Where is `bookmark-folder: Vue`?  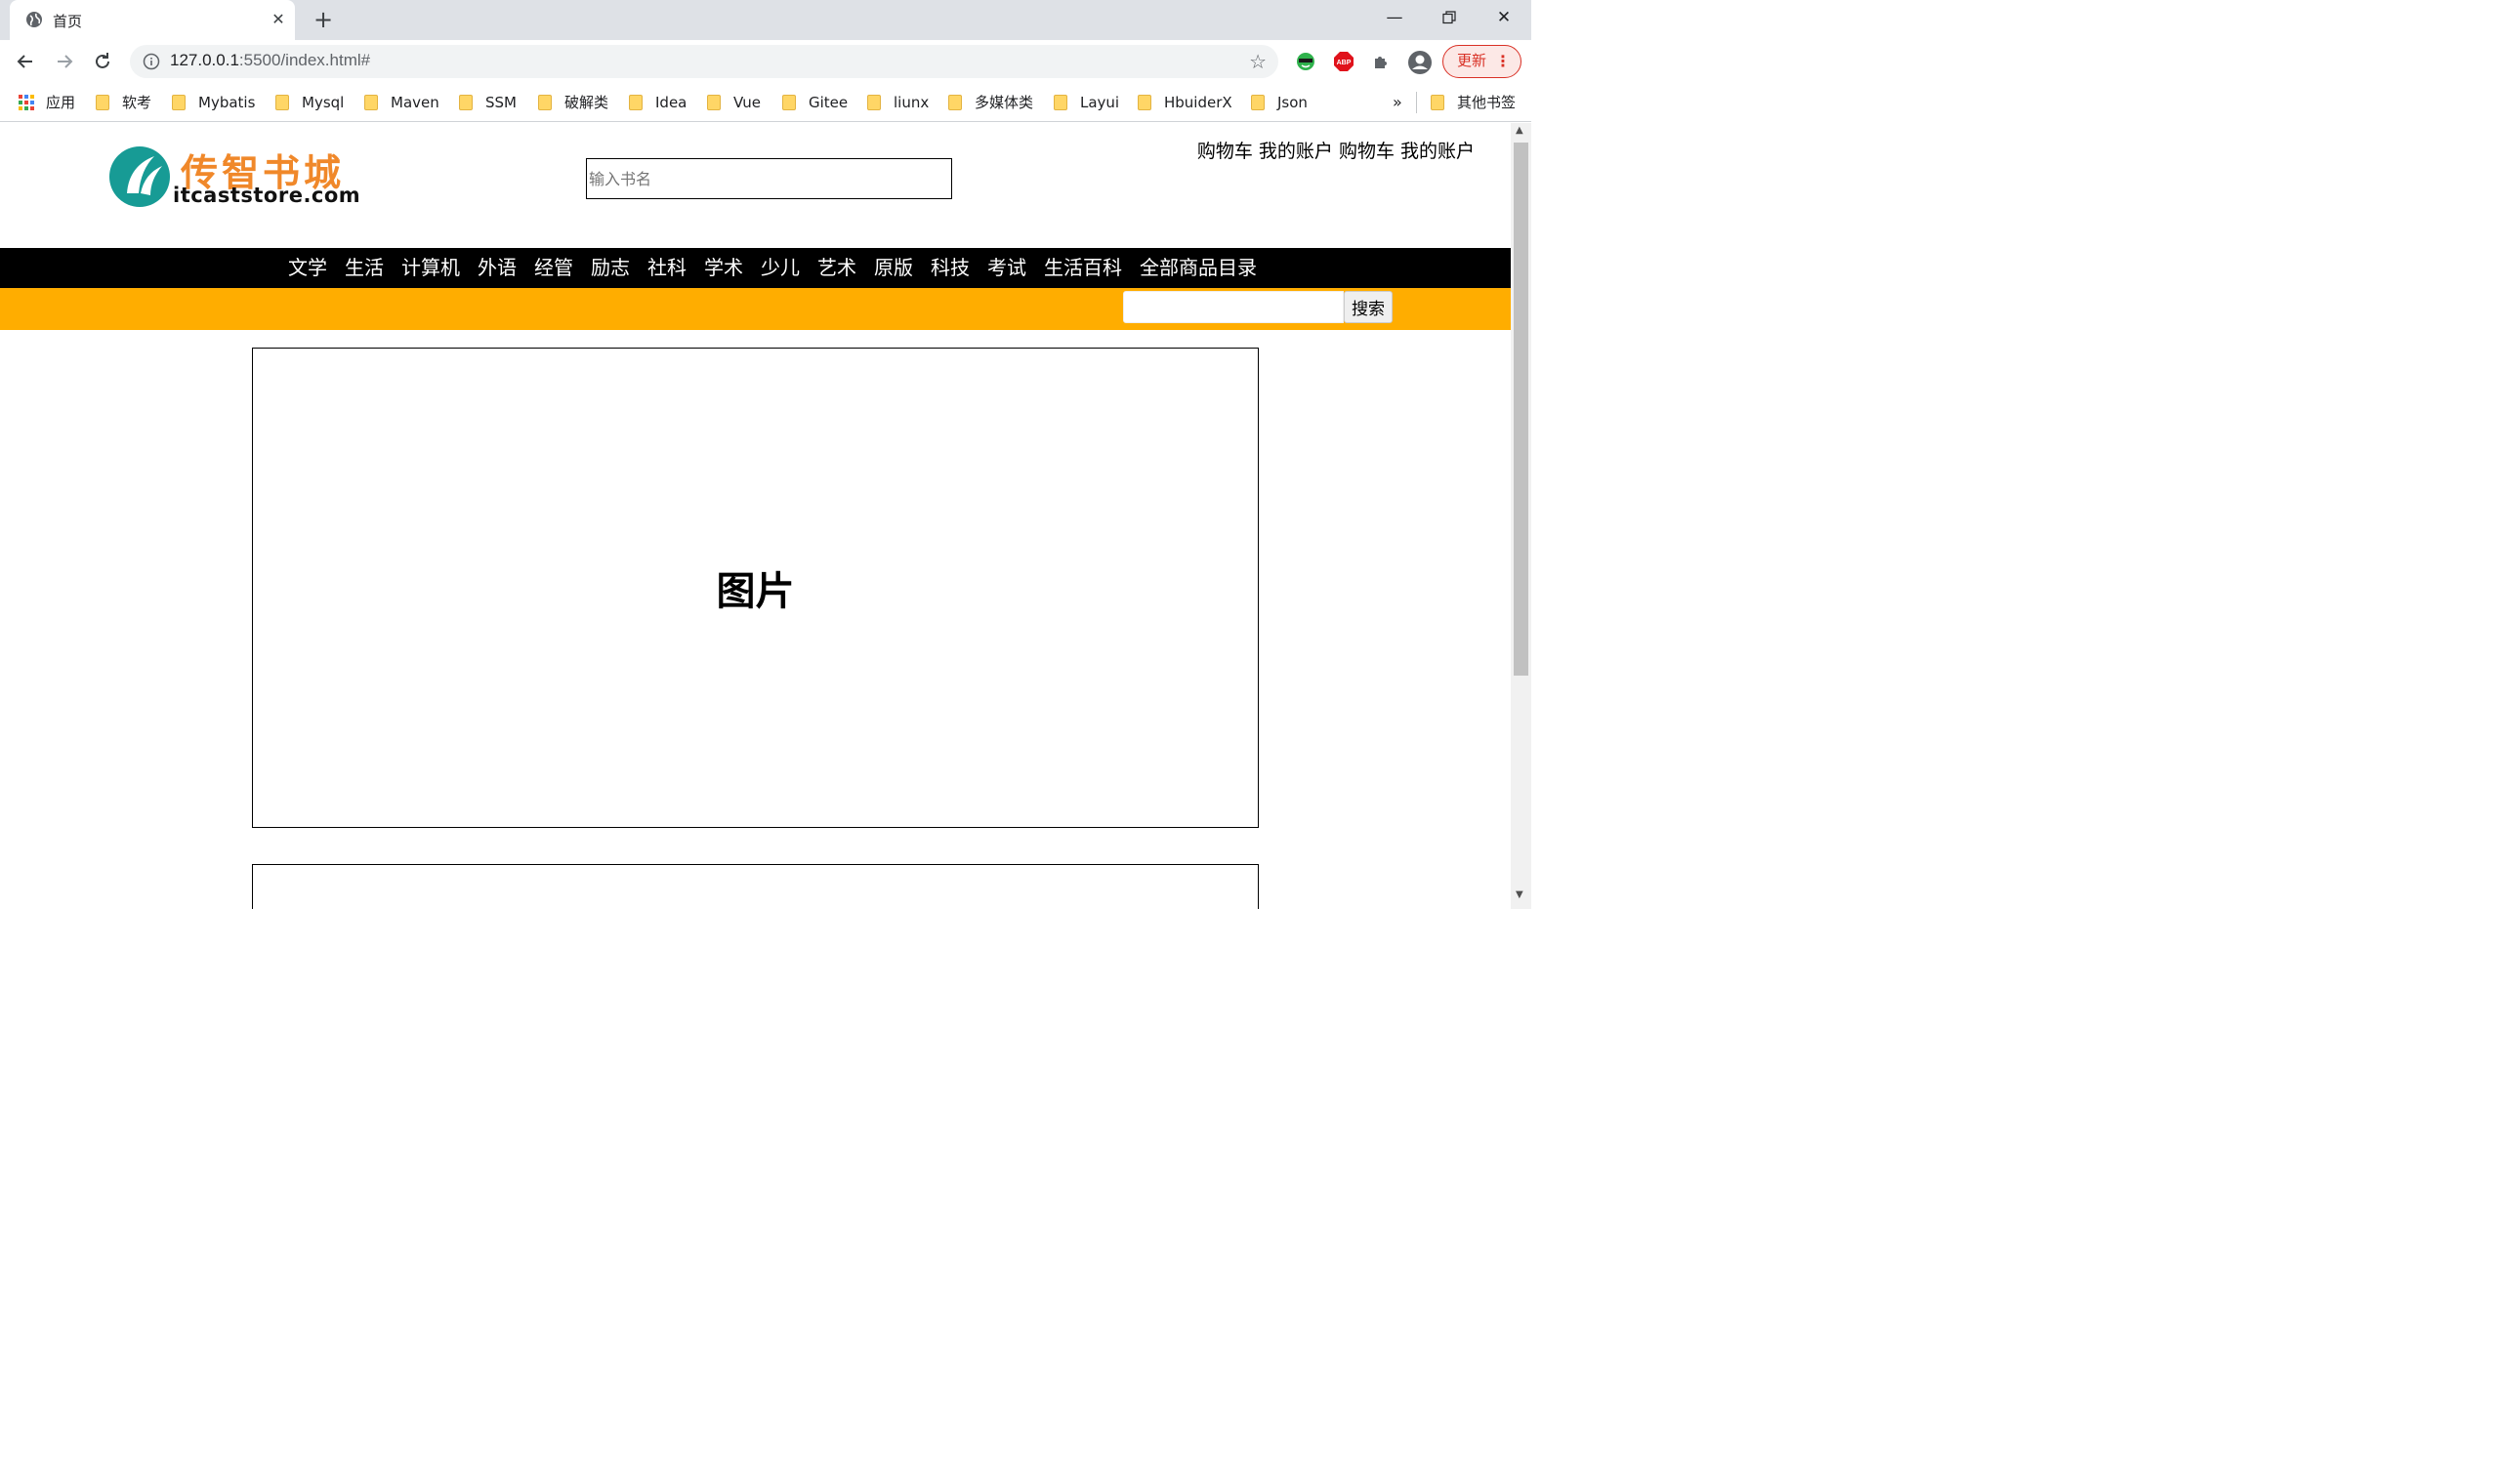 bookmark-folder: Vue is located at coordinates (734, 103).